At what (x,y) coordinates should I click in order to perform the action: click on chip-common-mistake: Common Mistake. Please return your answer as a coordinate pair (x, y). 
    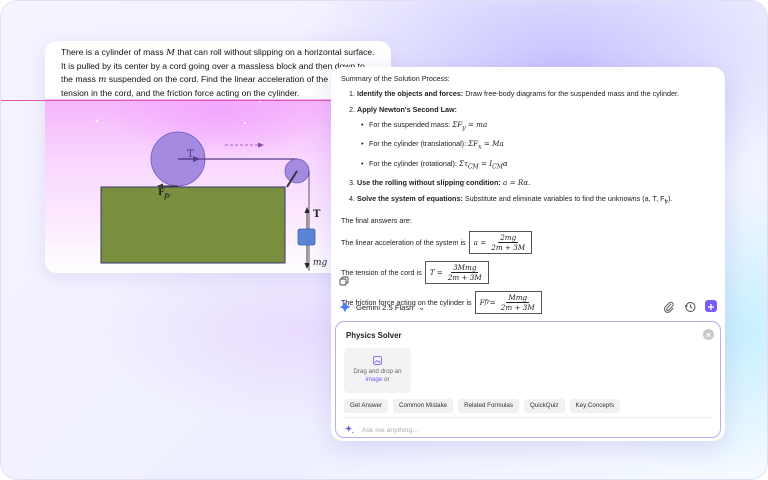
    Looking at the image, I should click on (423, 406).